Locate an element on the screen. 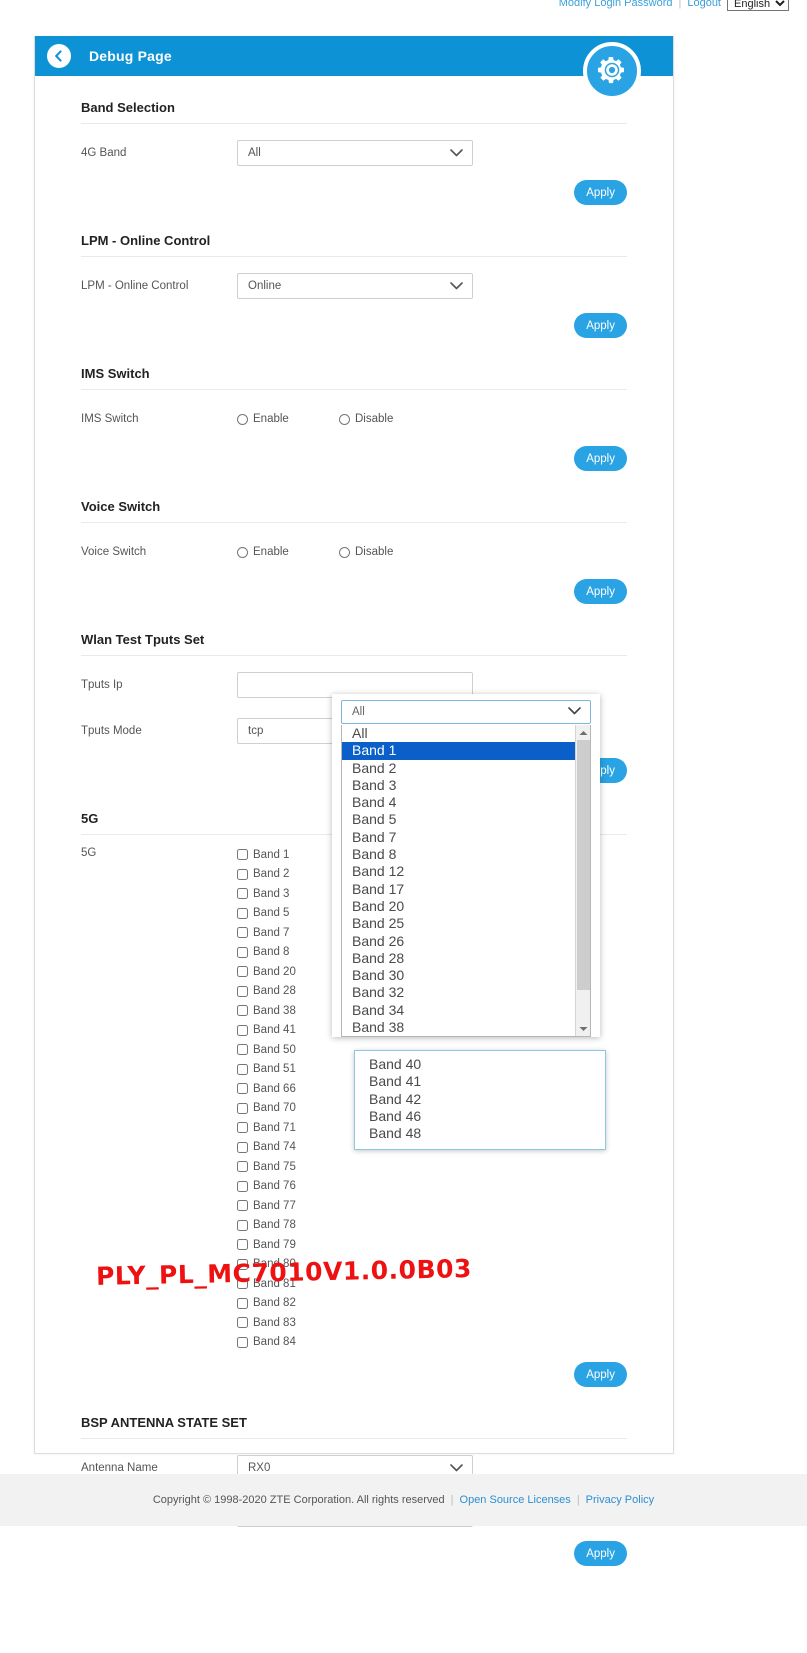 This screenshot has height=1653, width=807. band-checkbox-item: Band 75 is located at coordinates (266, 1167).